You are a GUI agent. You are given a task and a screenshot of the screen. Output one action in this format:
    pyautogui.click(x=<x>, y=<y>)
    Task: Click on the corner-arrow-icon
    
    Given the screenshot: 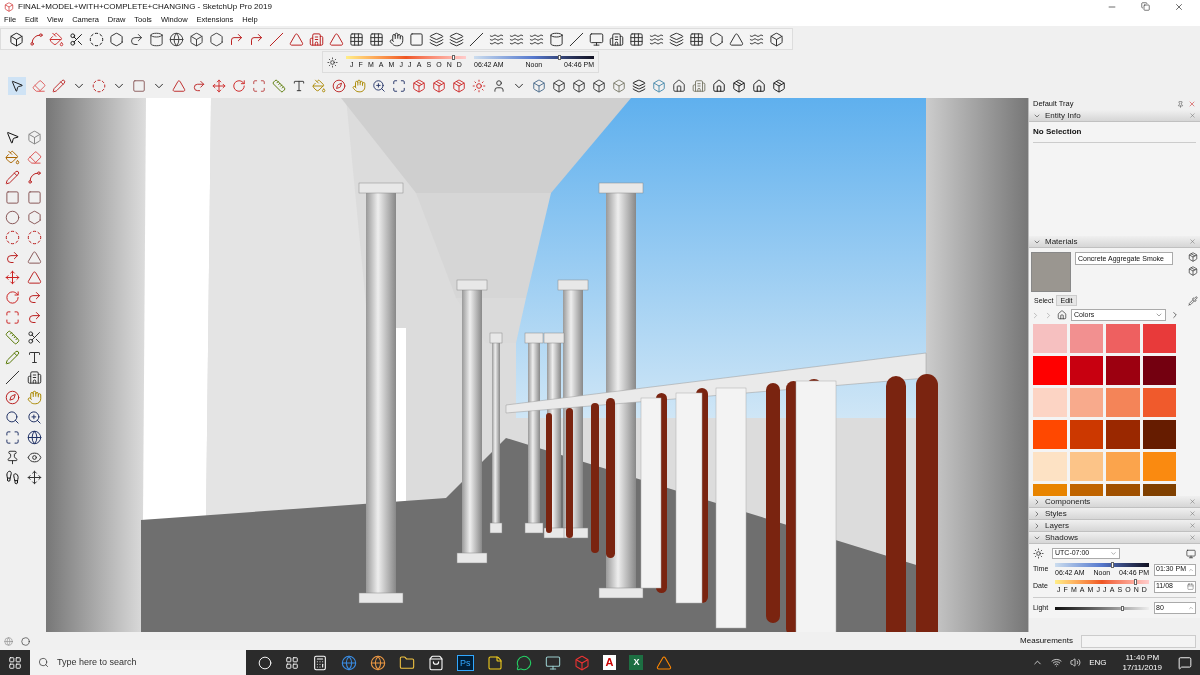 What is the action you would take?
    pyautogui.click(x=256, y=39)
    